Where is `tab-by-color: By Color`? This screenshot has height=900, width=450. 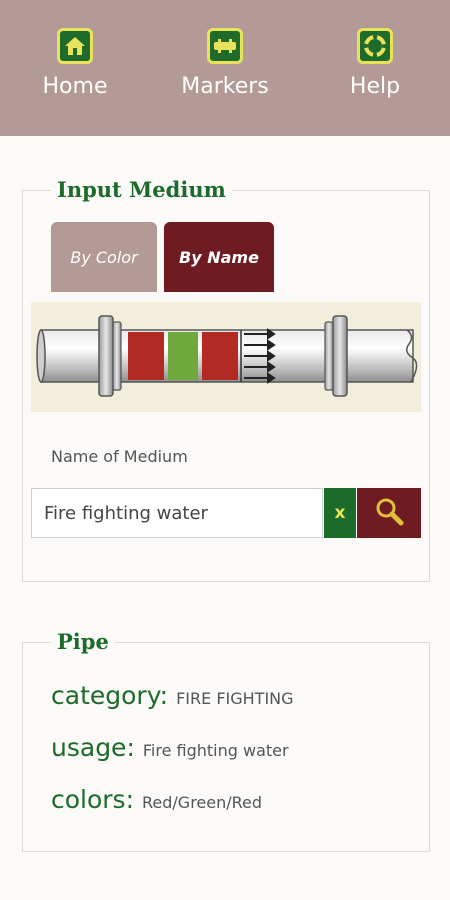
tab-by-color: By Color is located at coordinates (104, 257).